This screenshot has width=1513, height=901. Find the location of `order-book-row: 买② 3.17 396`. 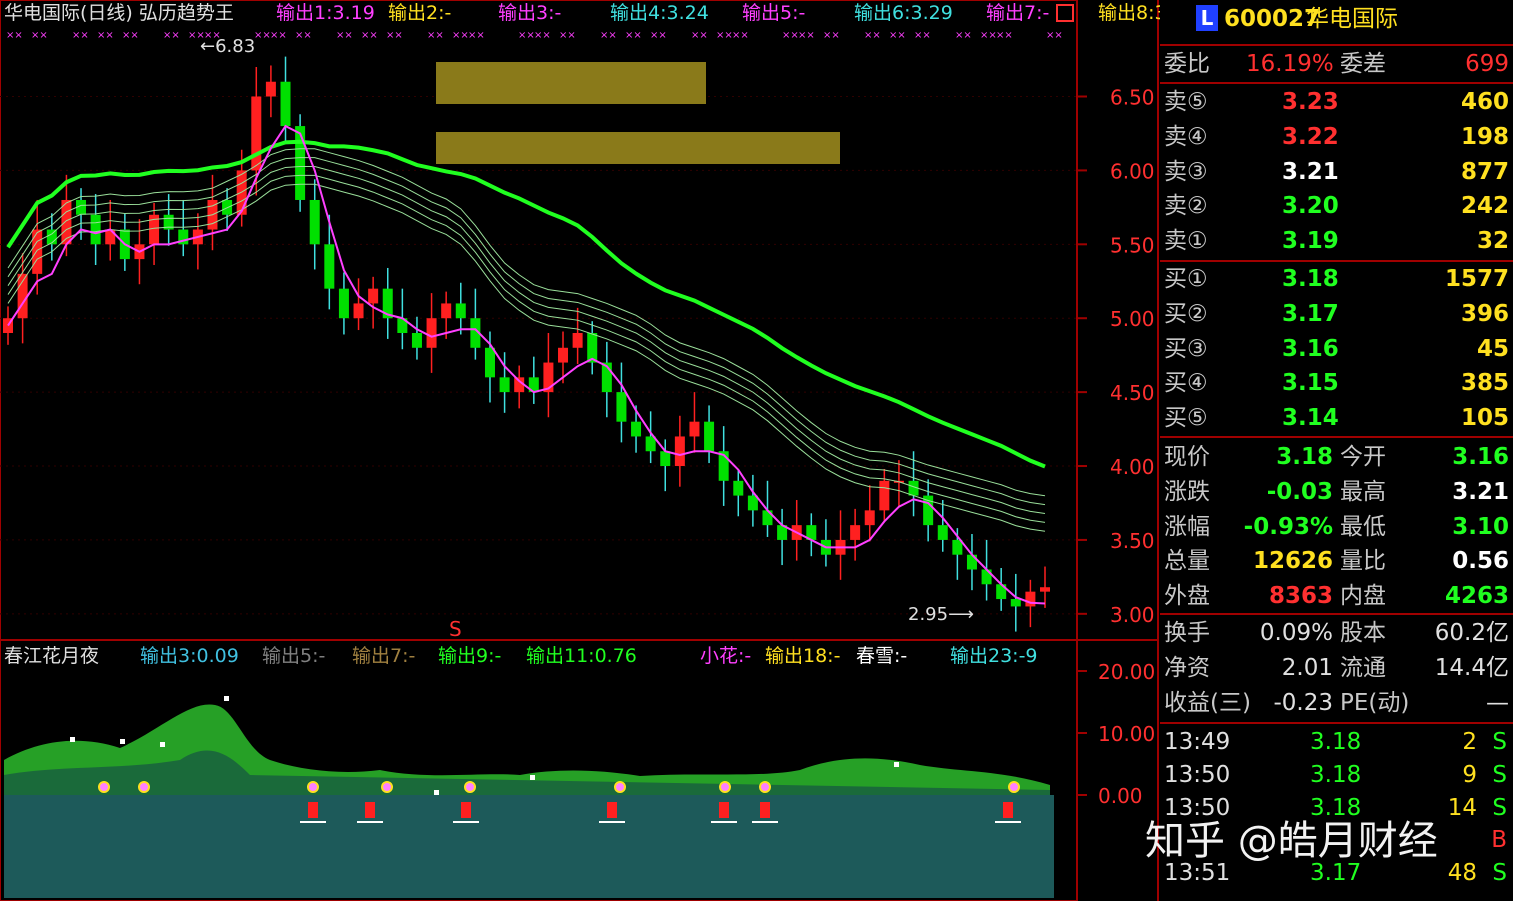

order-book-row: 买② 3.17 396 is located at coordinates (1336, 313).